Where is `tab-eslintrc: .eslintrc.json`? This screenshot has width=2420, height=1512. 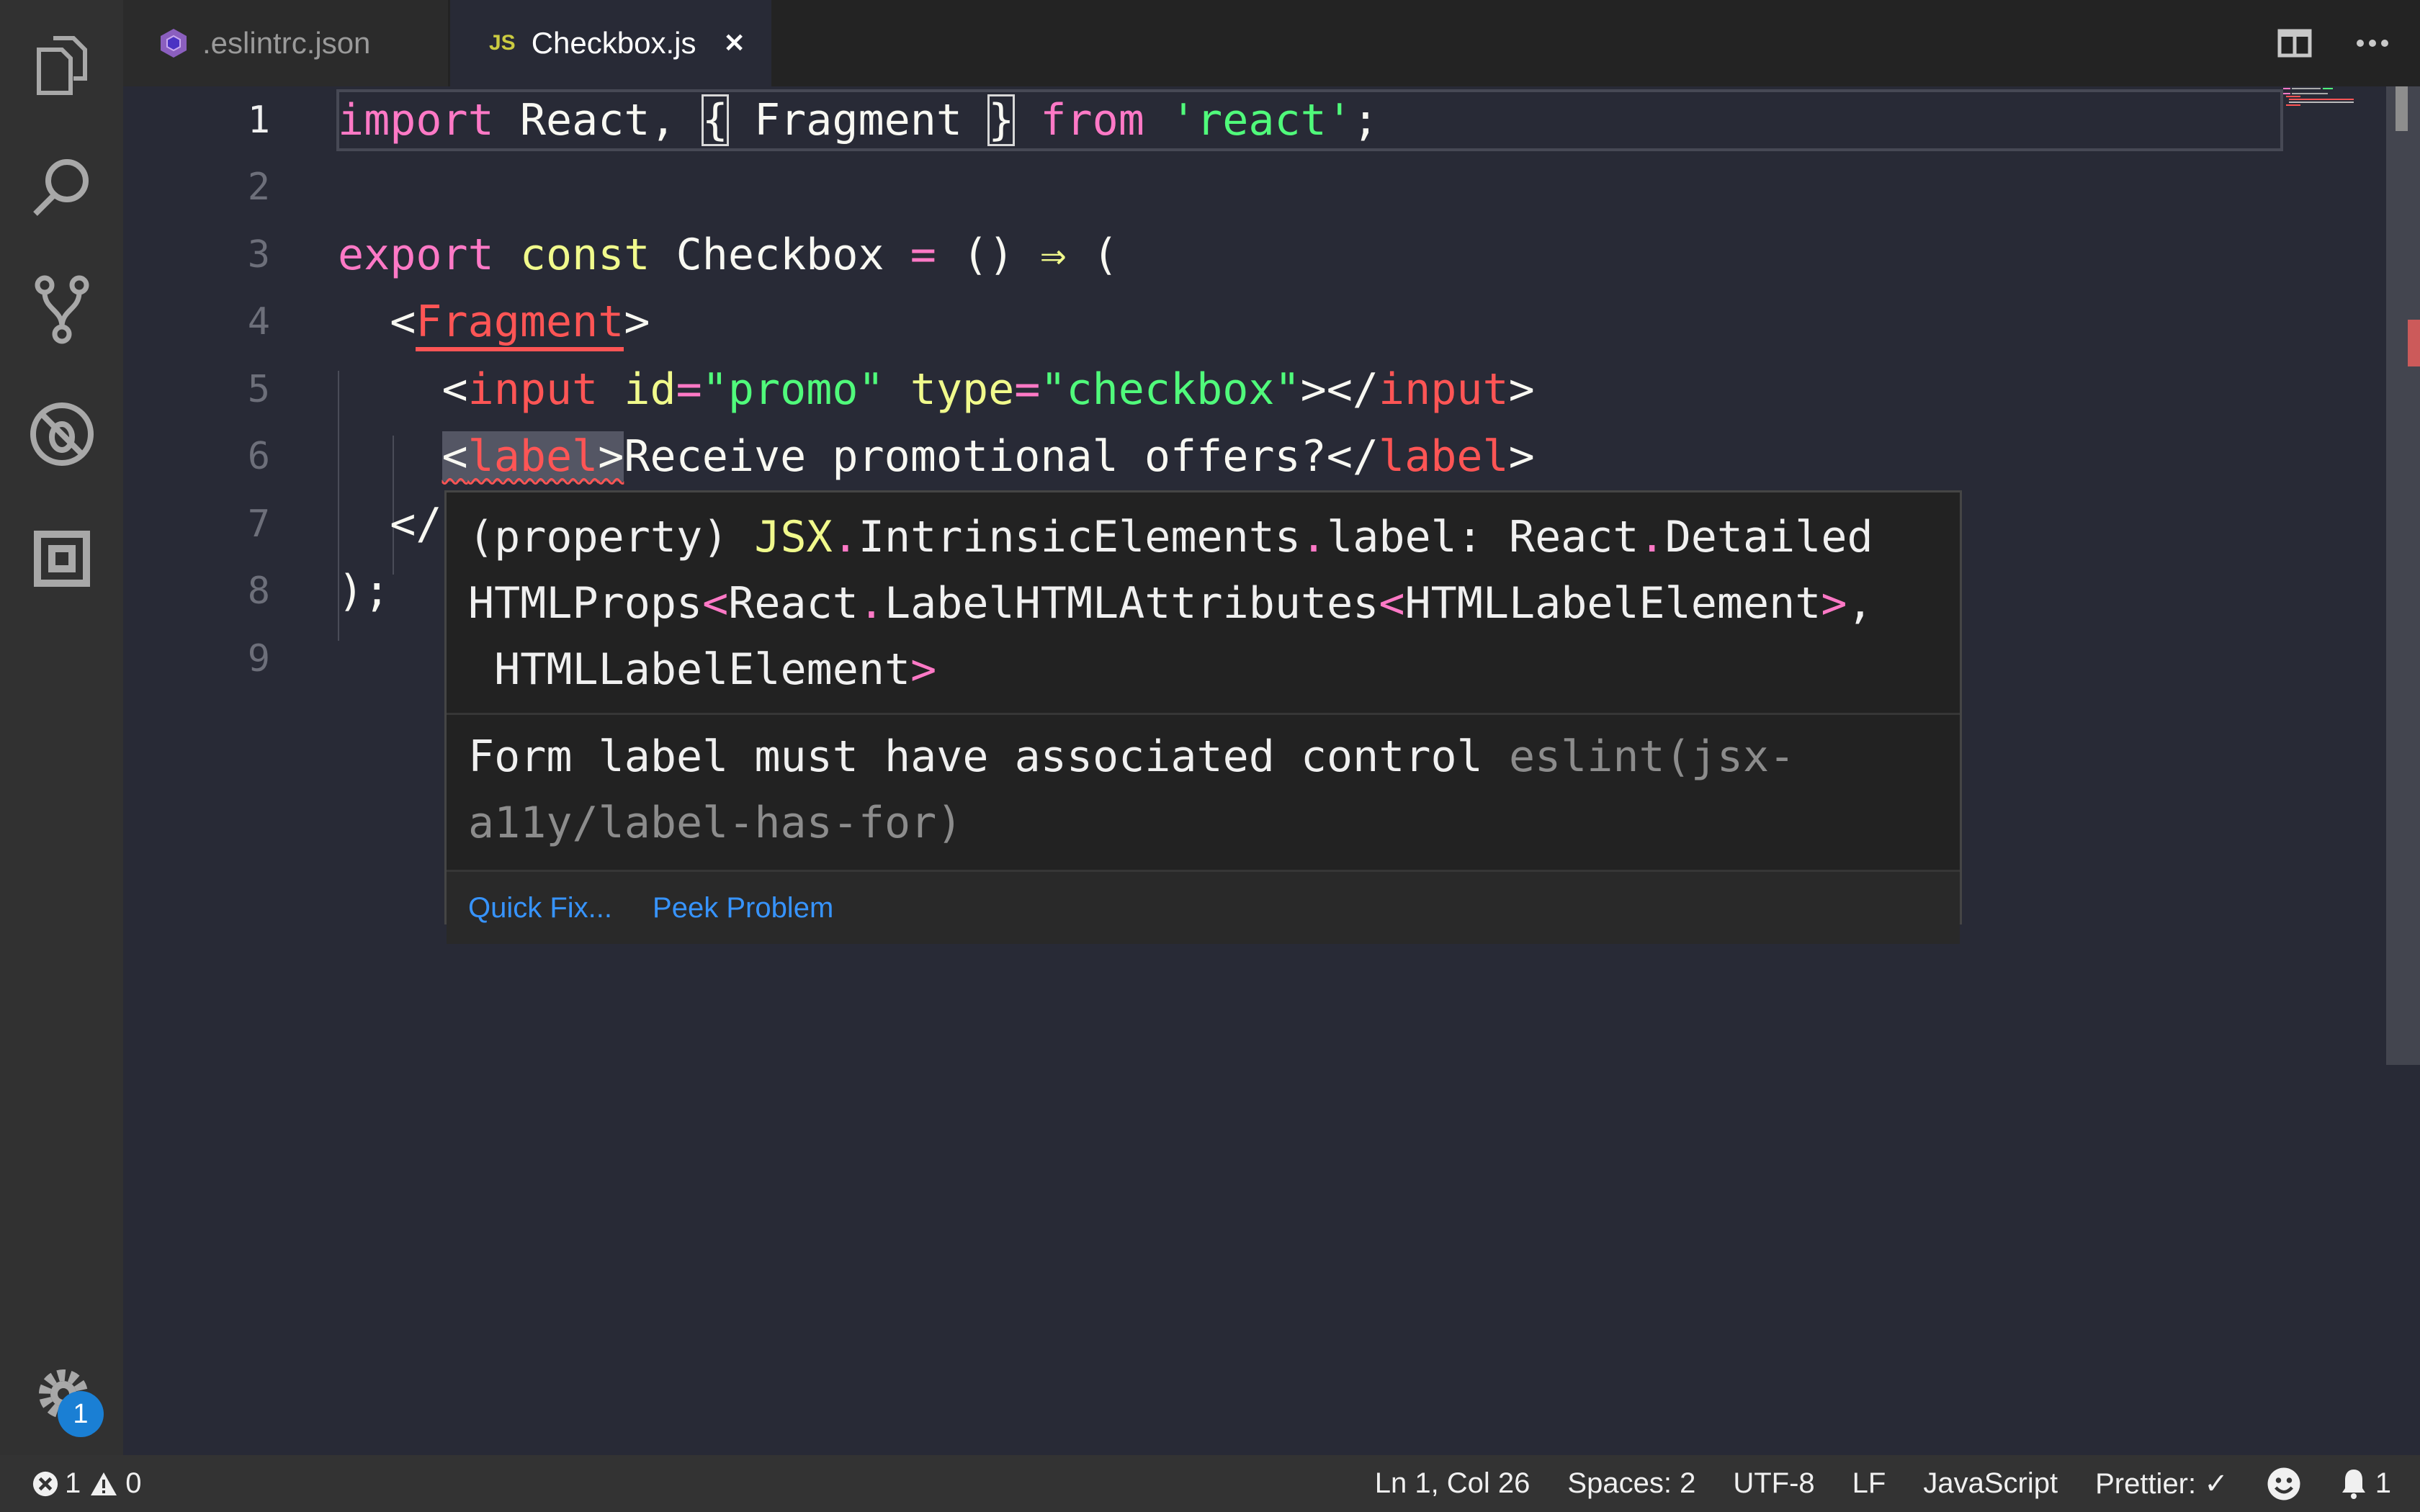
tab-eslintrc: .eslintrc.json is located at coordinates (285, 43).